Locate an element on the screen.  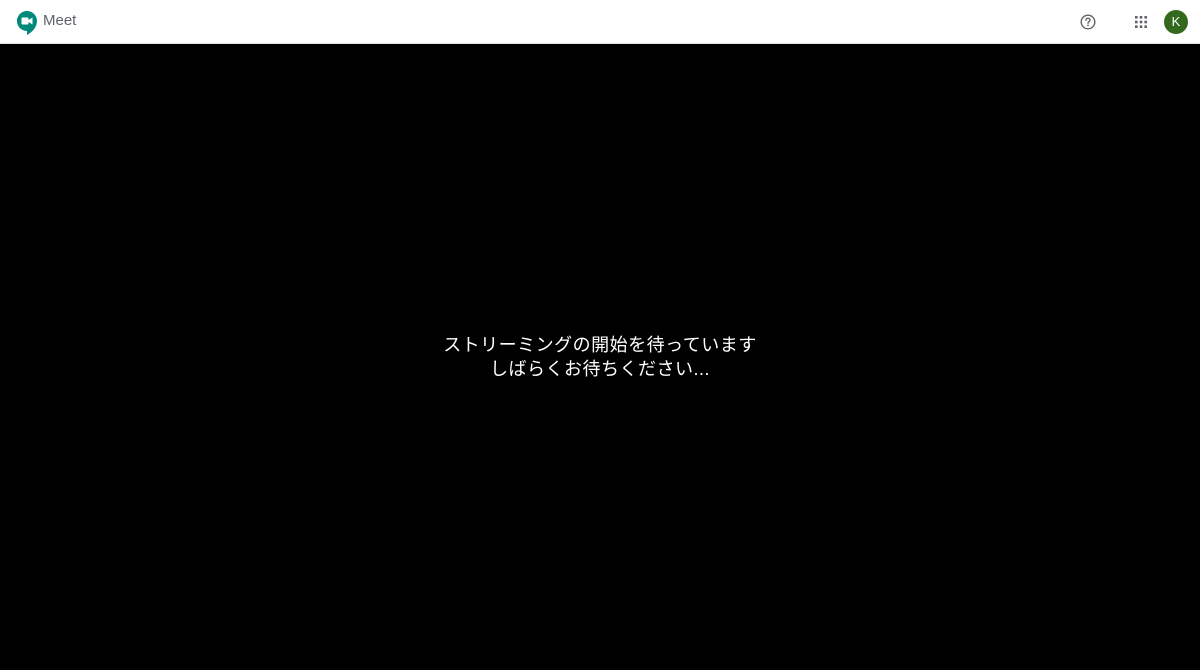
top-app-bar: Meet K is located at coordinates (600, 22).